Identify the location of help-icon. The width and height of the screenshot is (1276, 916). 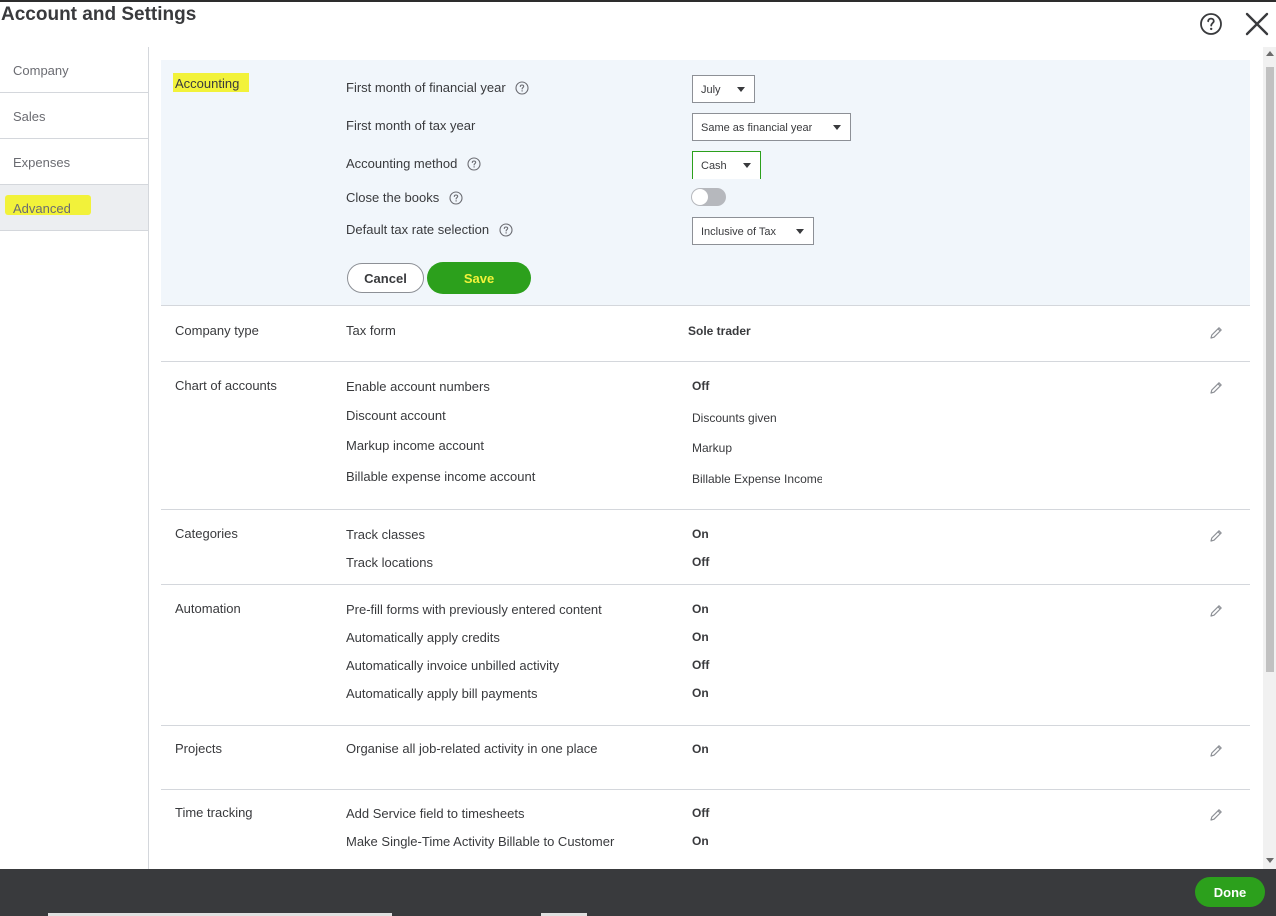
(1211, 24).